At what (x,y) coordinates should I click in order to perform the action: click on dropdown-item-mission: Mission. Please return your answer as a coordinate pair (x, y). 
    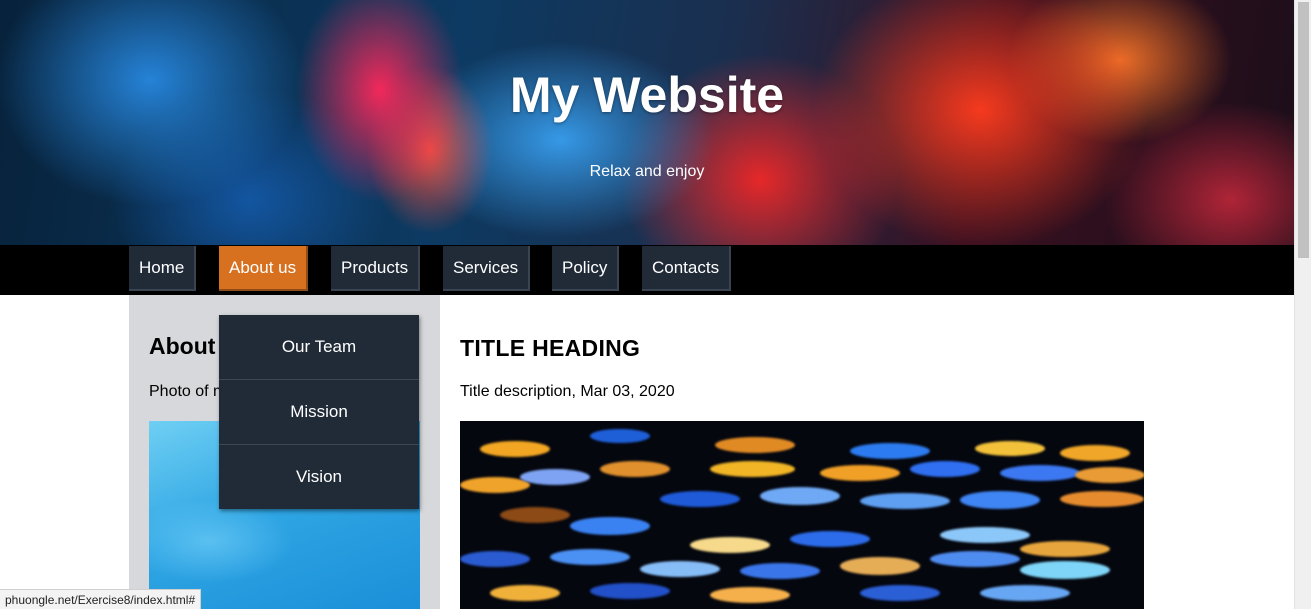
    Looking at the image, I should click on (319, 412).